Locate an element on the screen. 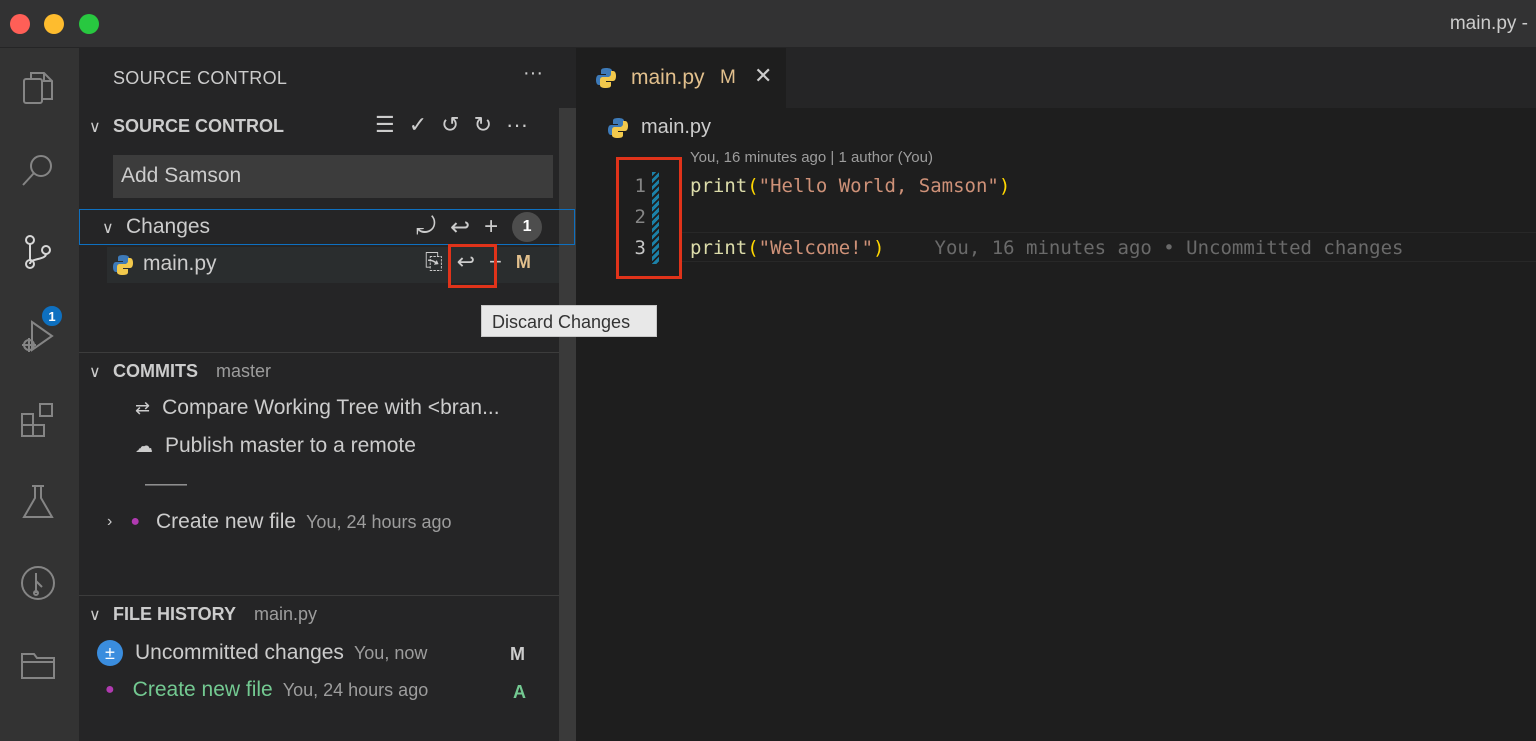 Image resolution: width=1536 pixels, height=741 pixels. commits-branch: master is located at coordinates (244, 371).